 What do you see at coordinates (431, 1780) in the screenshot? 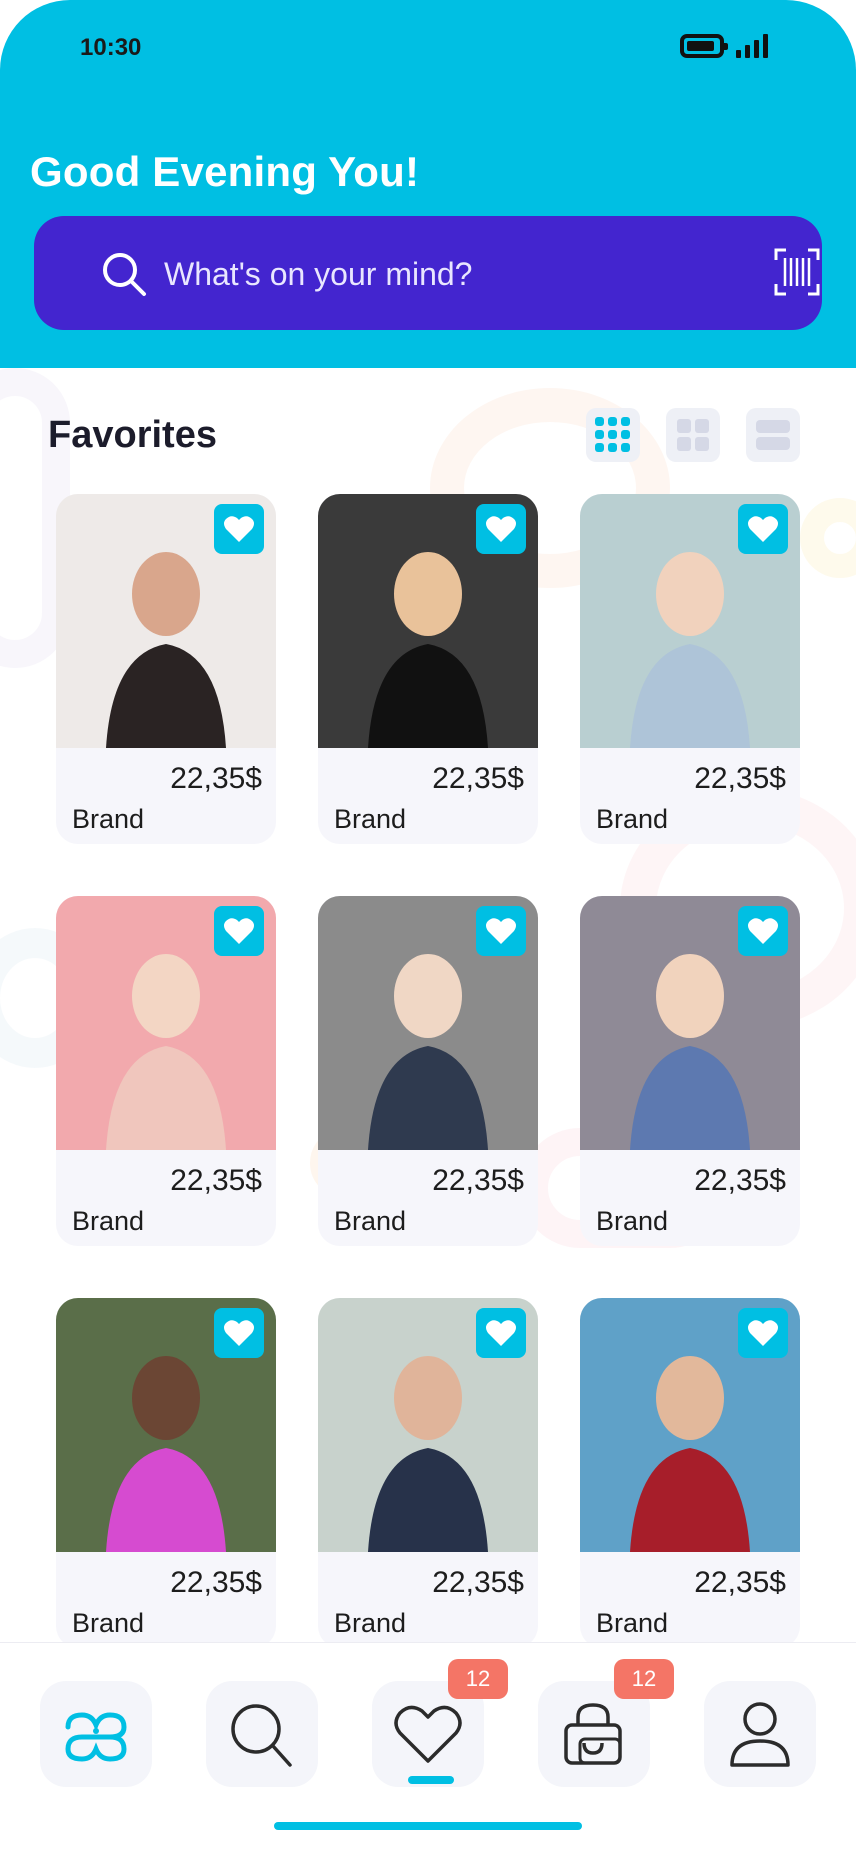
I see `active-tab-indicator` at bounding box center [431, 1780].